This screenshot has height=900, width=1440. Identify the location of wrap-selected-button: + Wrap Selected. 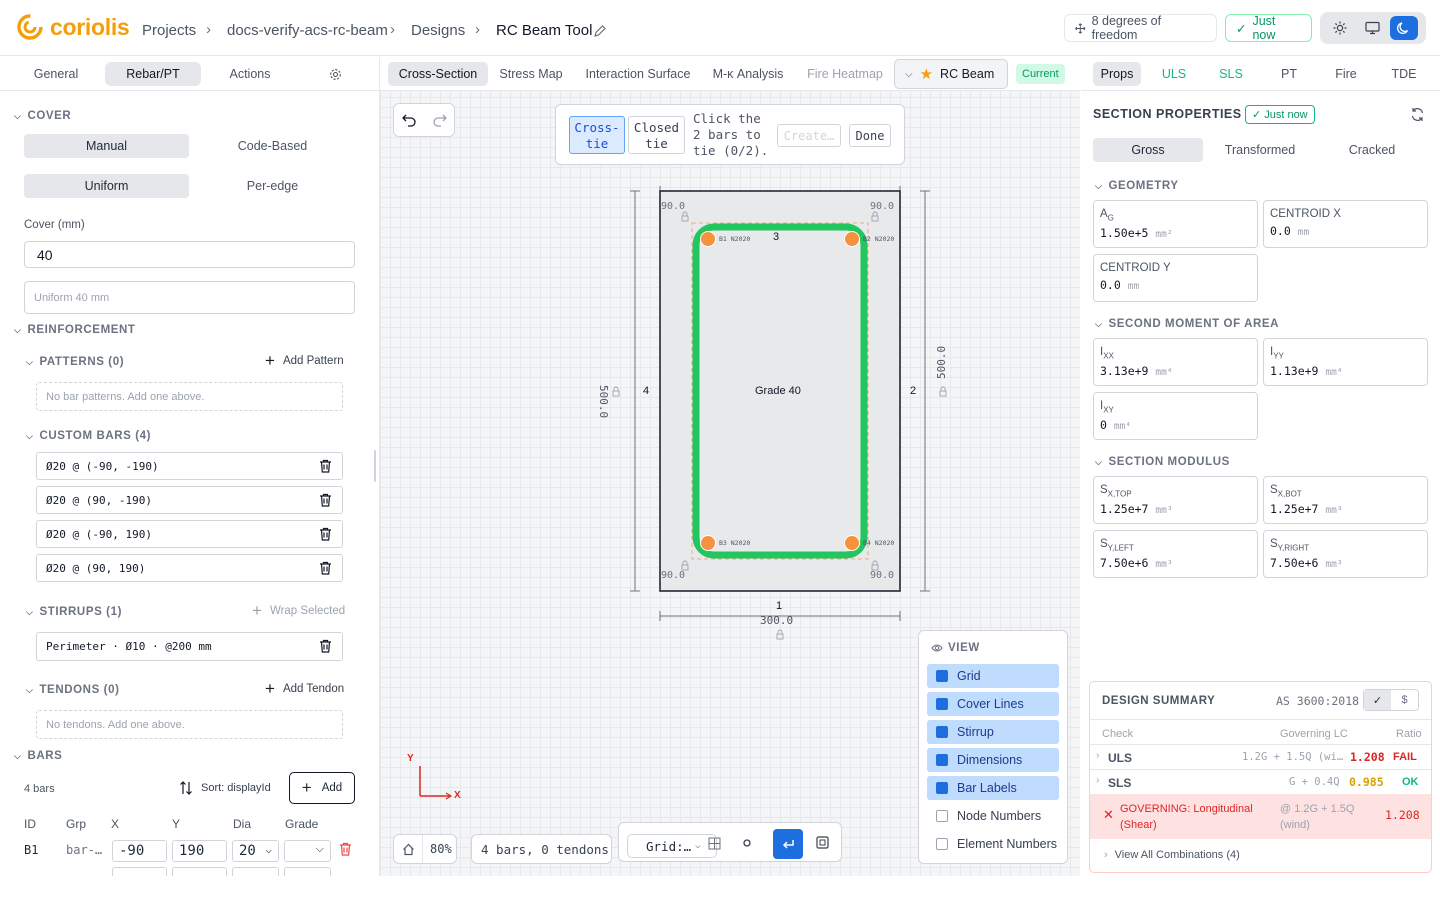
(298, 610).